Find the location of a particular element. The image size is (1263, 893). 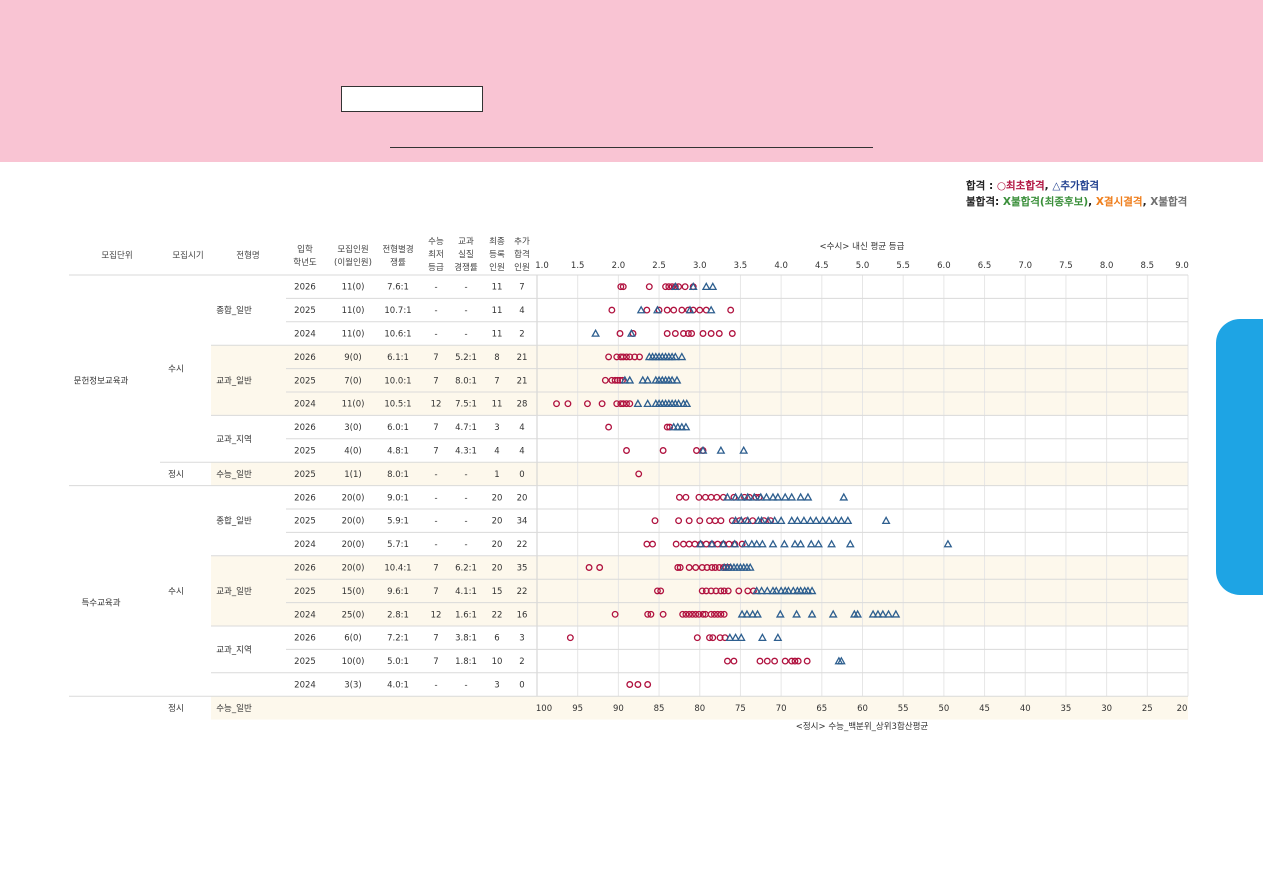

table-header-min: 수능 is located at coordinates (436, 242).